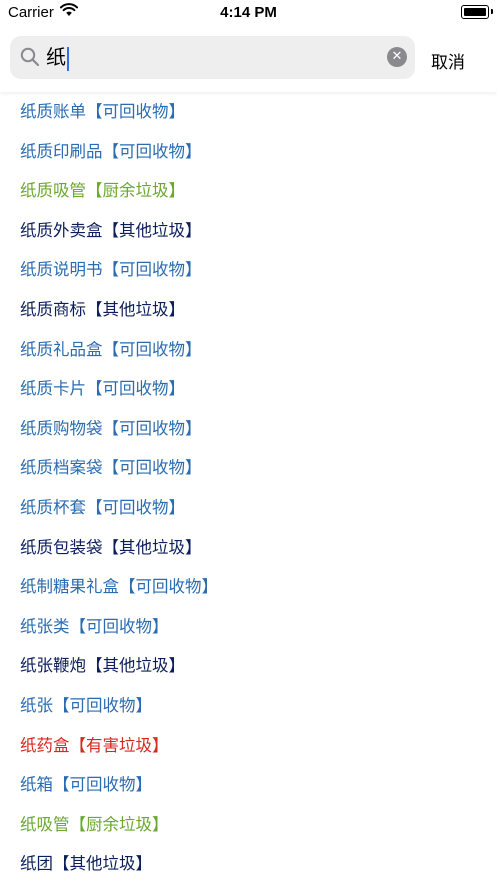 This screenshot has height=884, width=497. I want to click on result-item: 纸质礼品盒【可回收物】, so click(248, 350).